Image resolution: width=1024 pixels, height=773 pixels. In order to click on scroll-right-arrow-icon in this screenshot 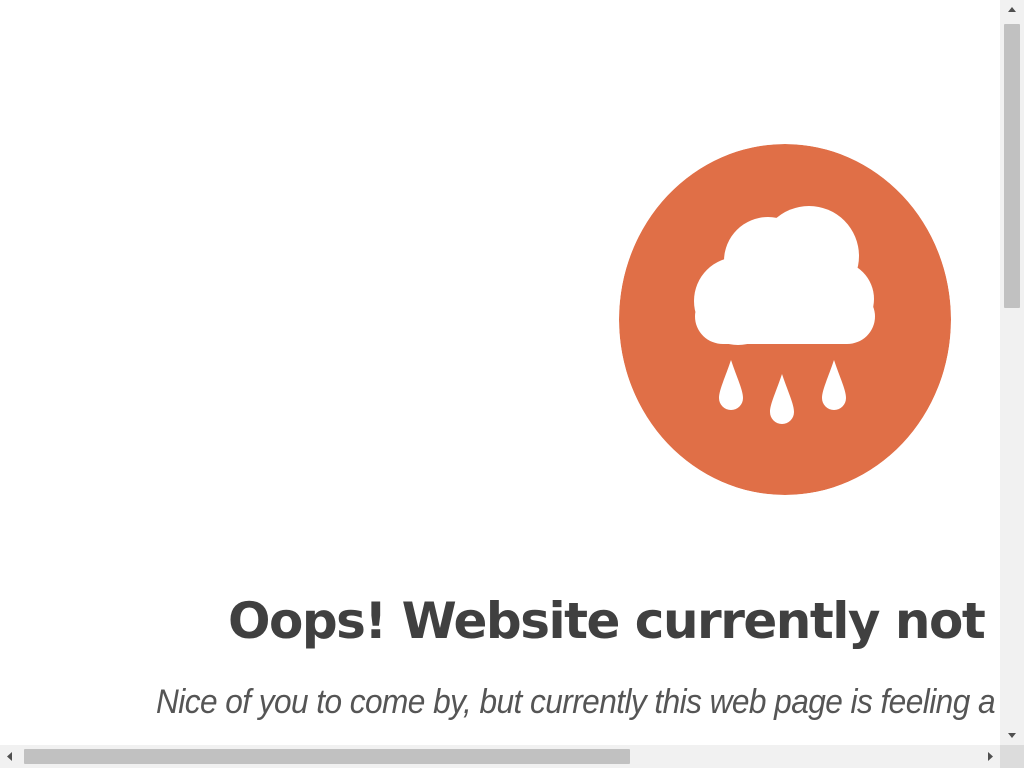, I will do `click(990, 756)`.